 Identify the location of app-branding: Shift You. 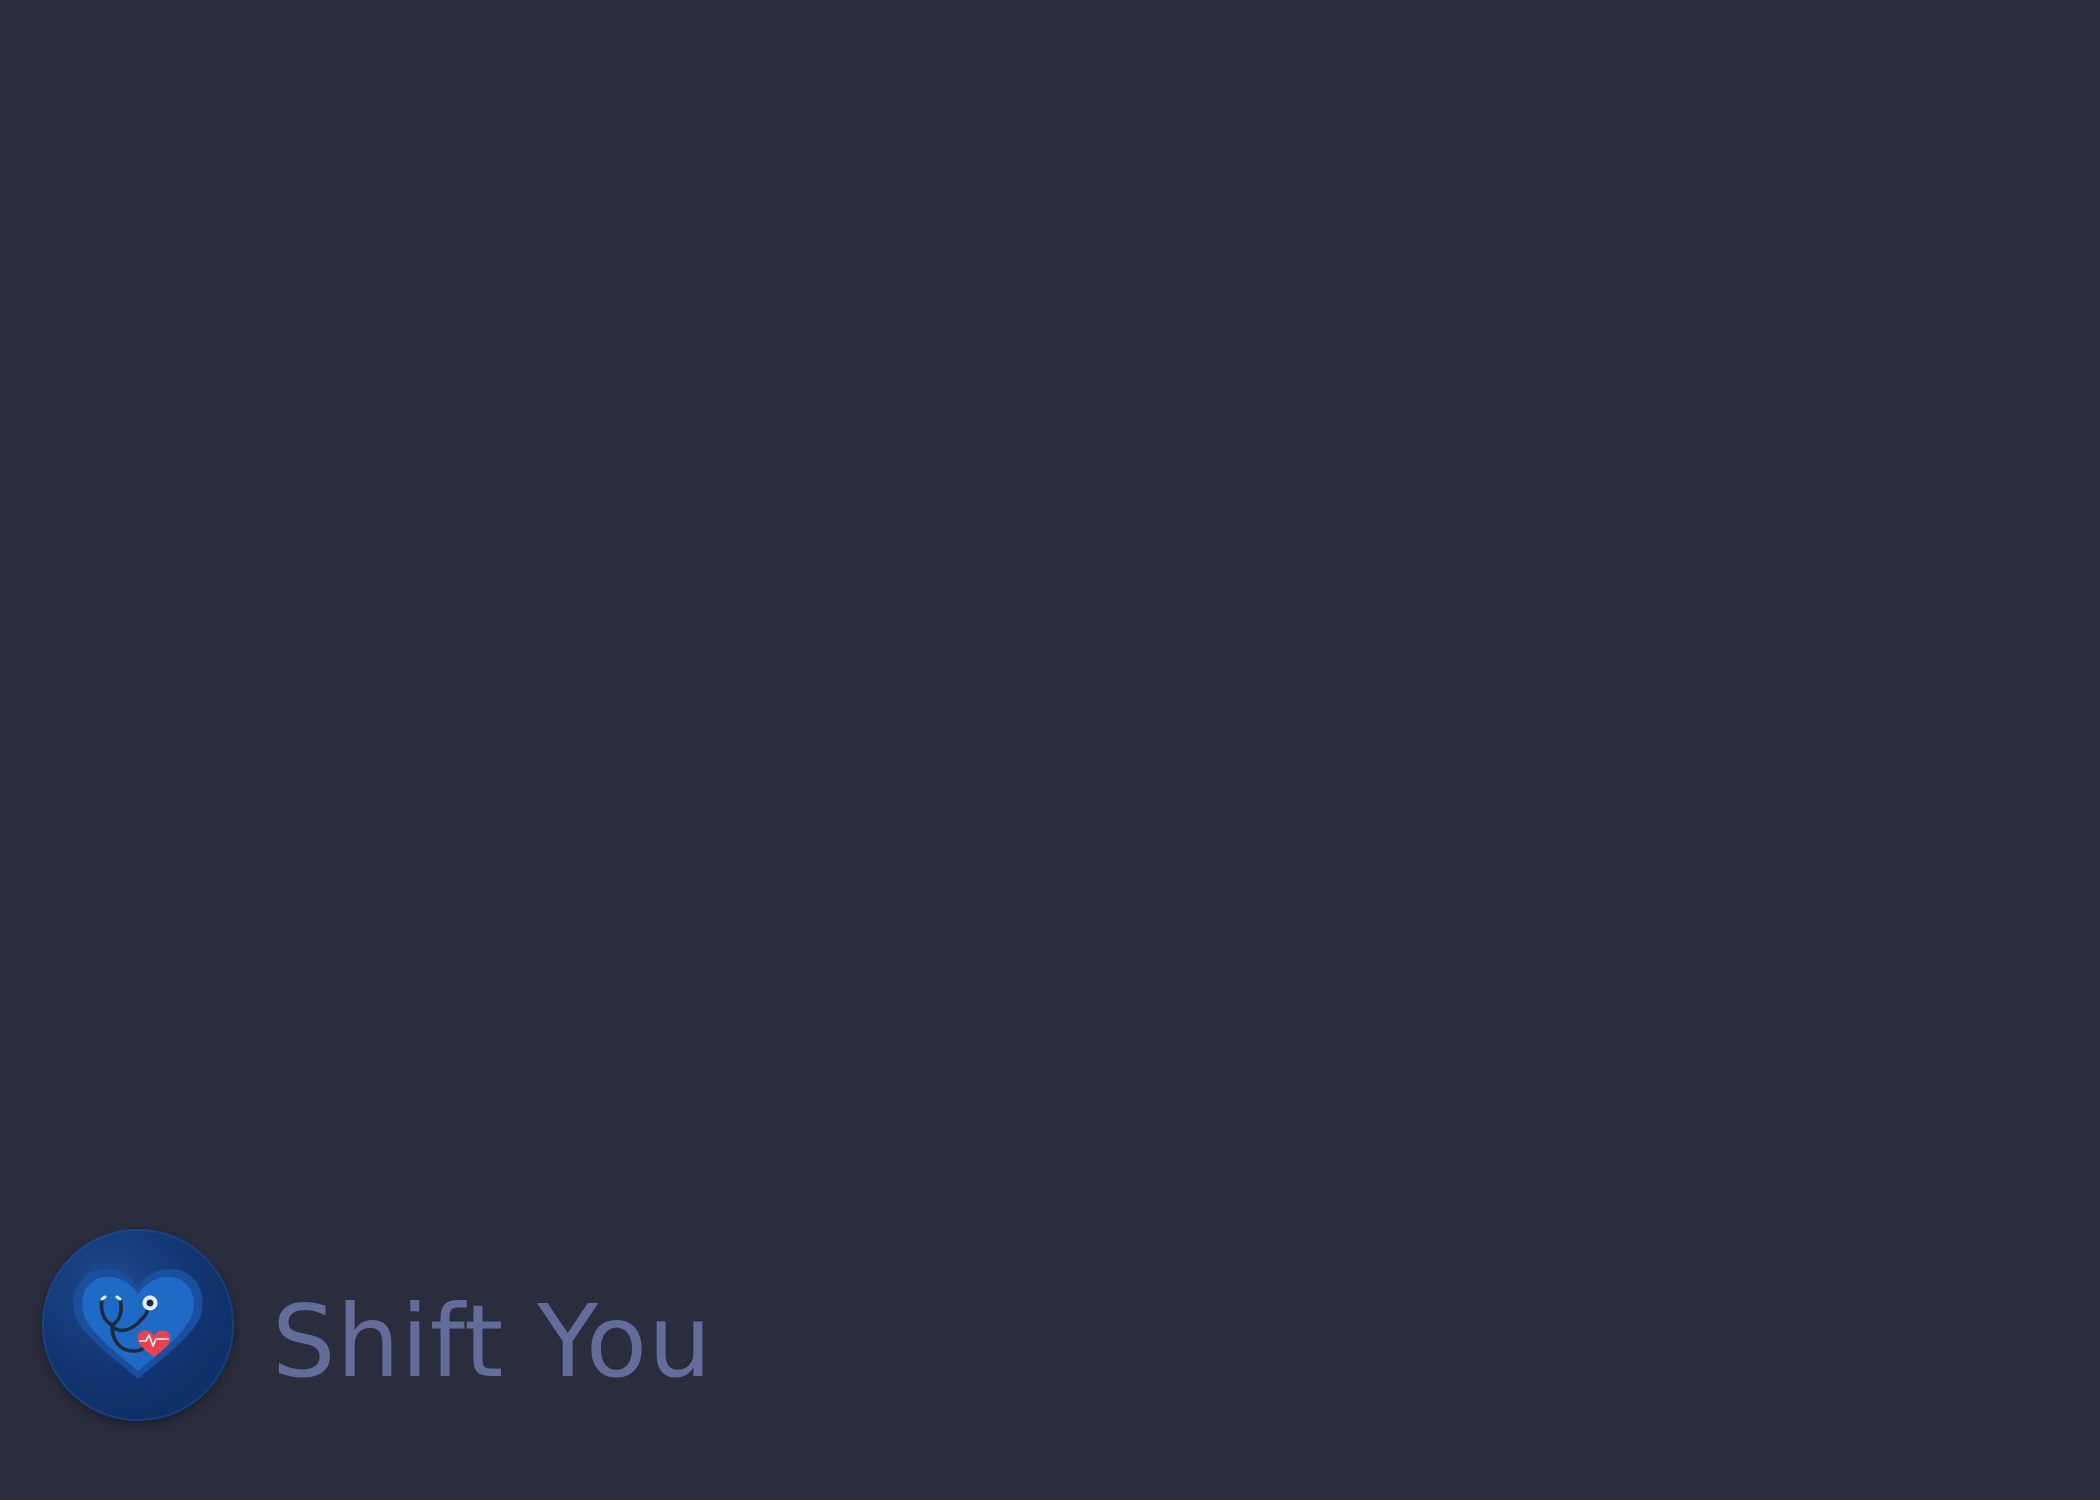
(377, 1325).